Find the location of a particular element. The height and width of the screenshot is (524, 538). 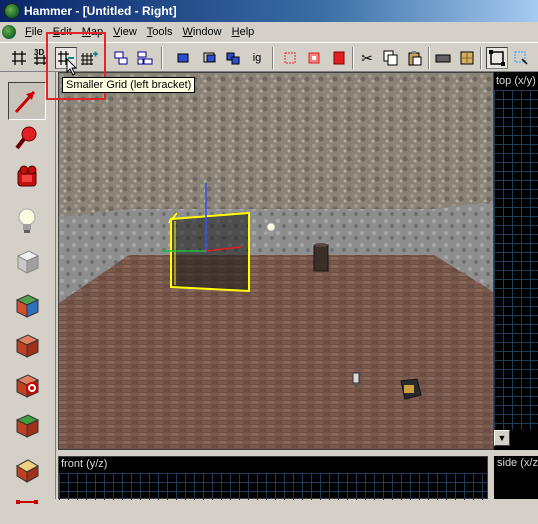

hammer-app-icon is located at coordinates (12, 11).